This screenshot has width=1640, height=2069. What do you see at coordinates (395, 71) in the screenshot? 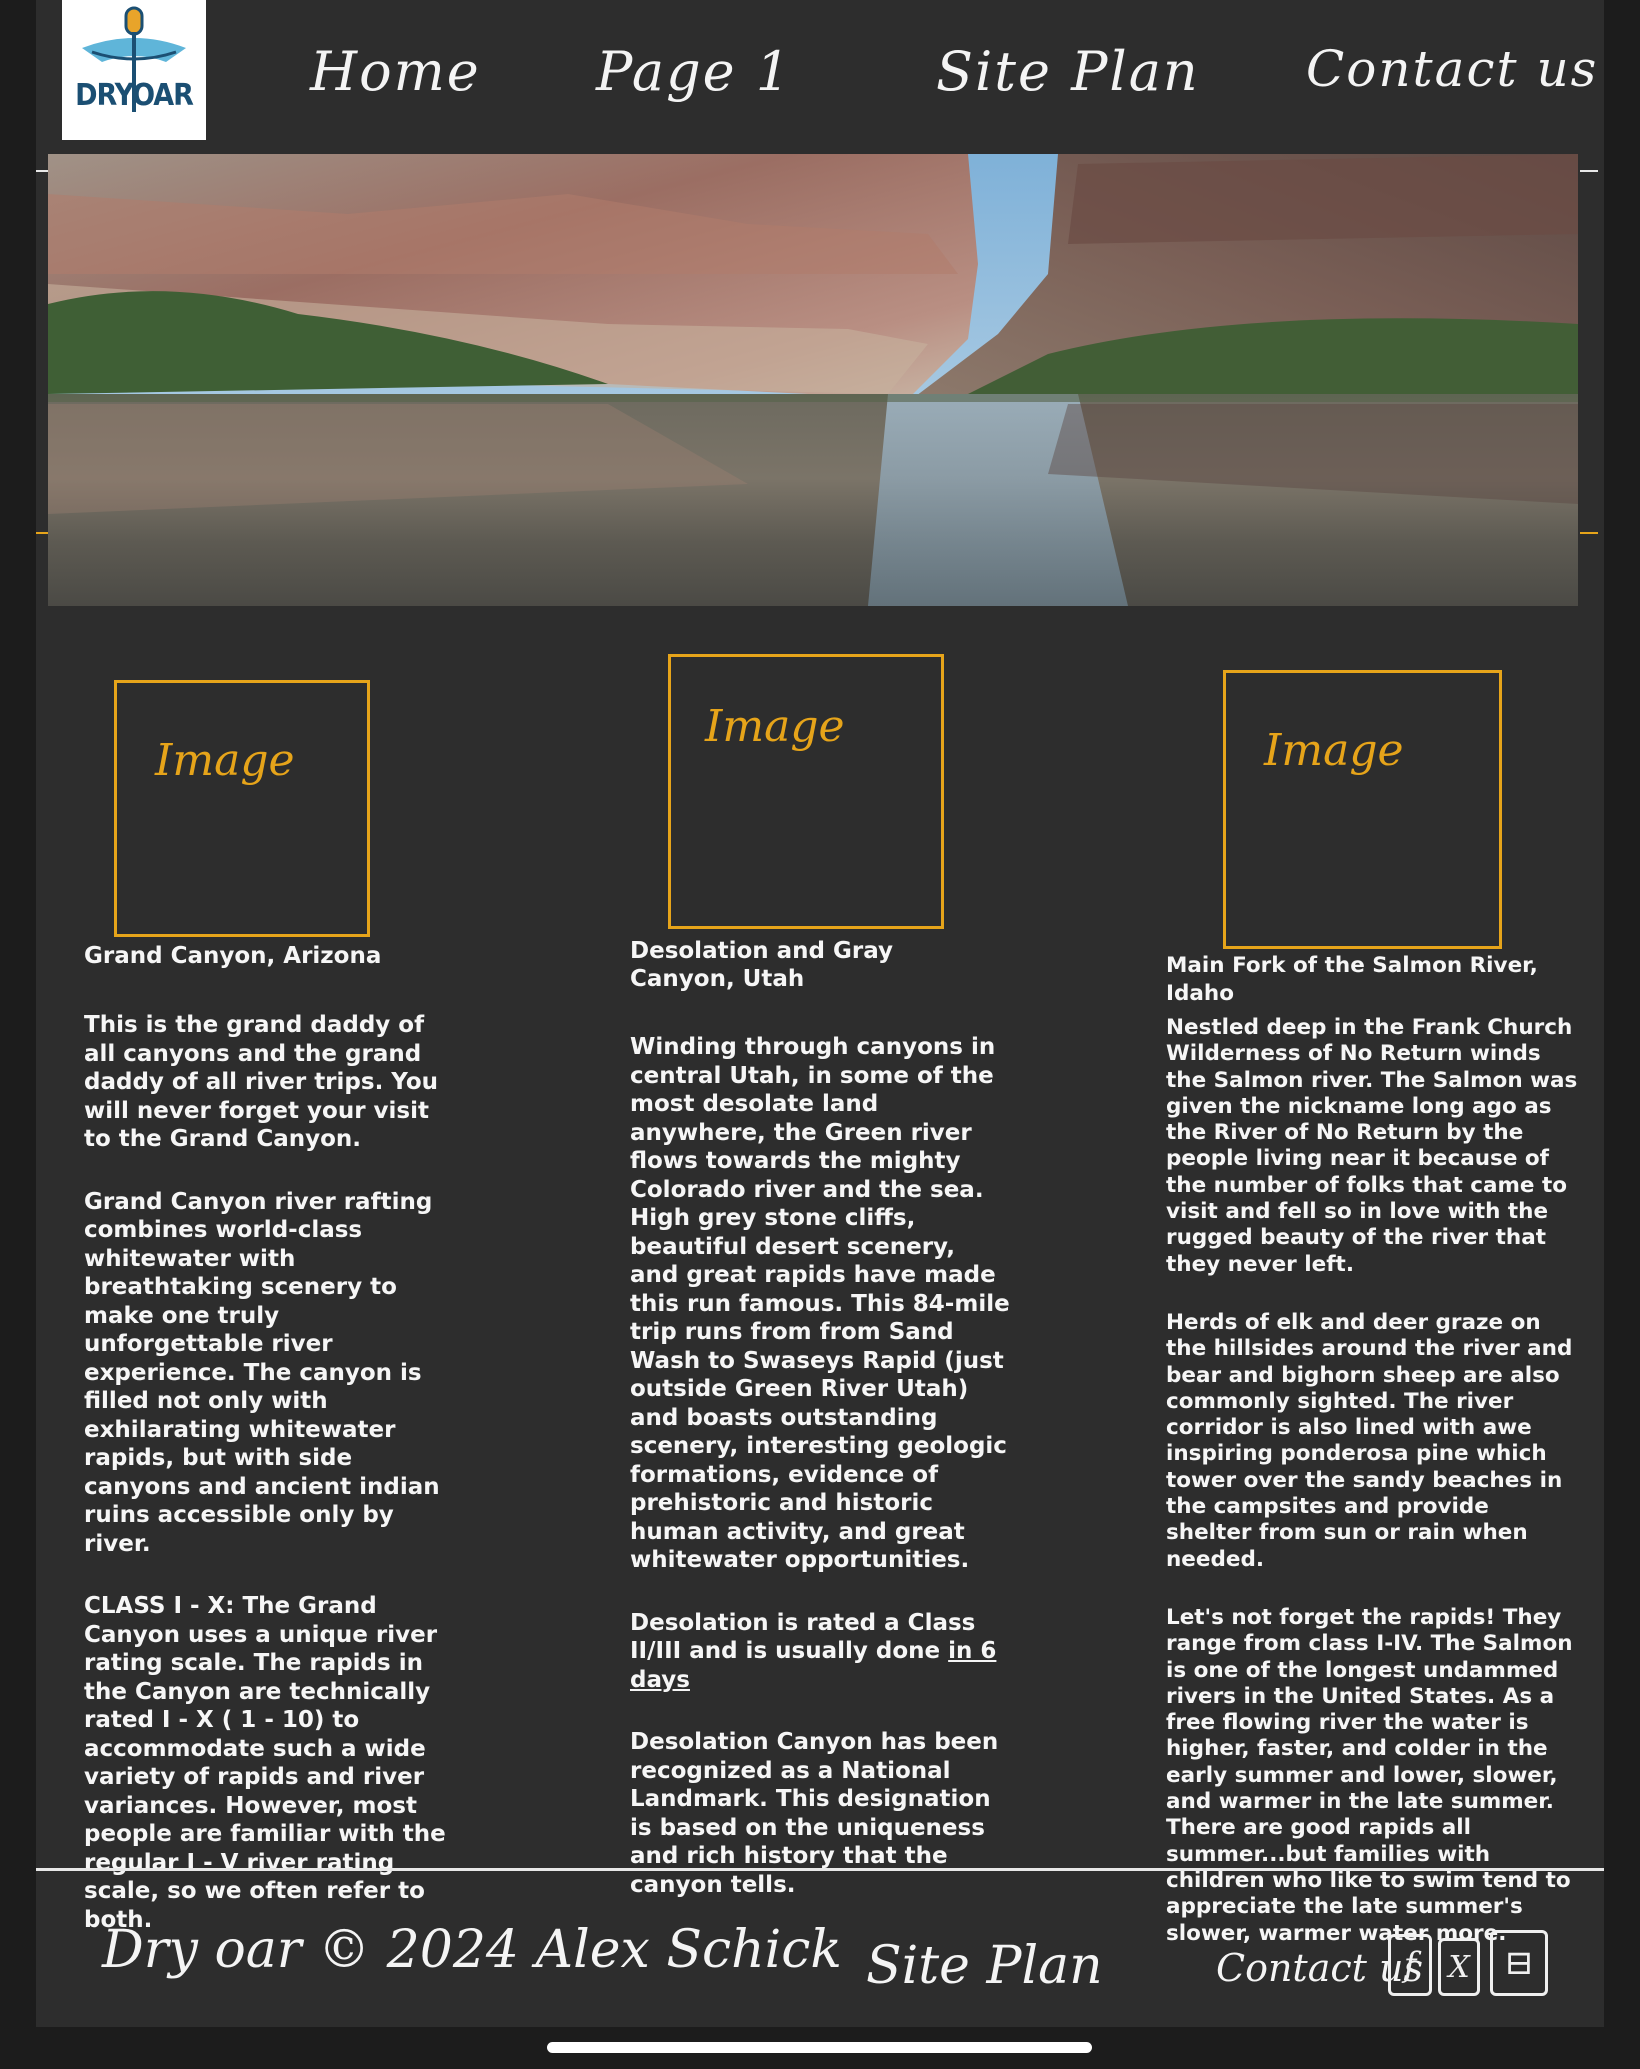
I see `nav-home: Home` at bounding box center [395, 71].